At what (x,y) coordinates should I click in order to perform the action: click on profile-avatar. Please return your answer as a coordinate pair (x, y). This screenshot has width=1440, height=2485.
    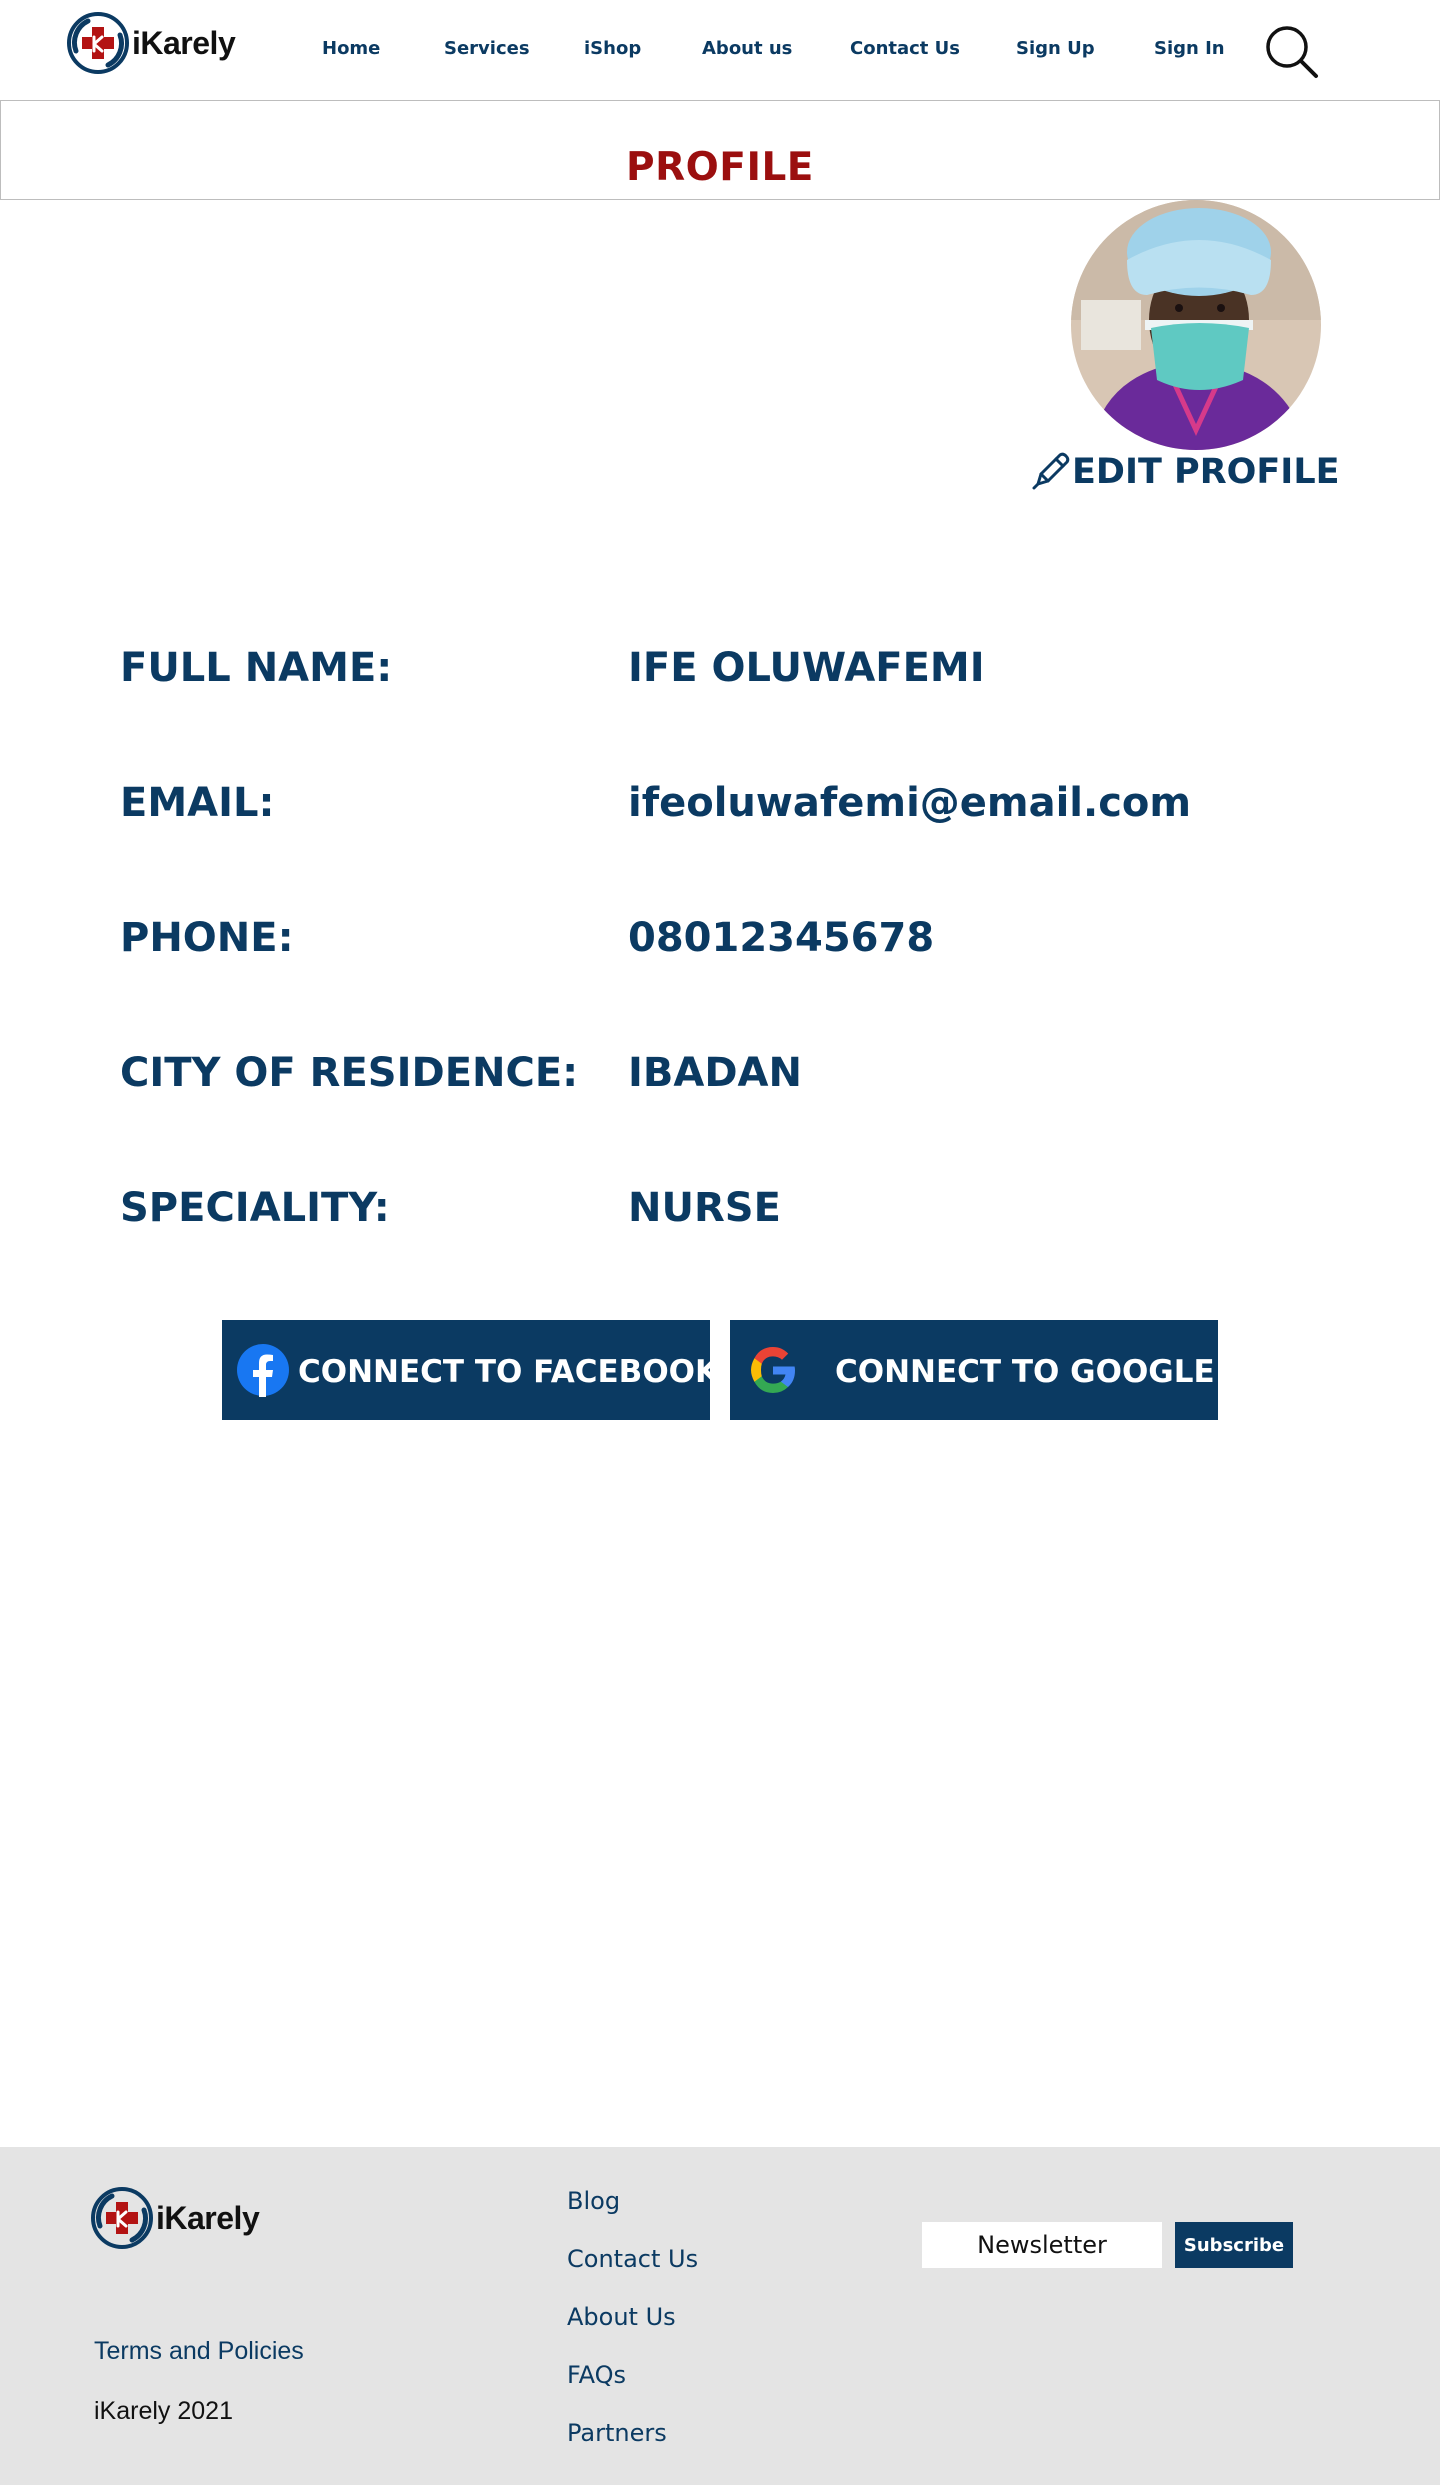
    Looking at the image, I should click on (1196, 325).